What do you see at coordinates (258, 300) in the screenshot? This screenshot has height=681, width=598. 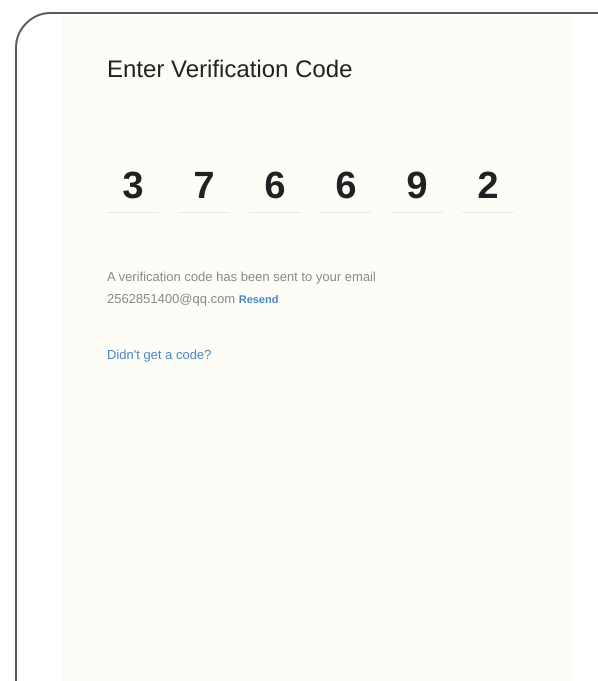 I see `resend-link: Resend` at bounding box center [258, 300].